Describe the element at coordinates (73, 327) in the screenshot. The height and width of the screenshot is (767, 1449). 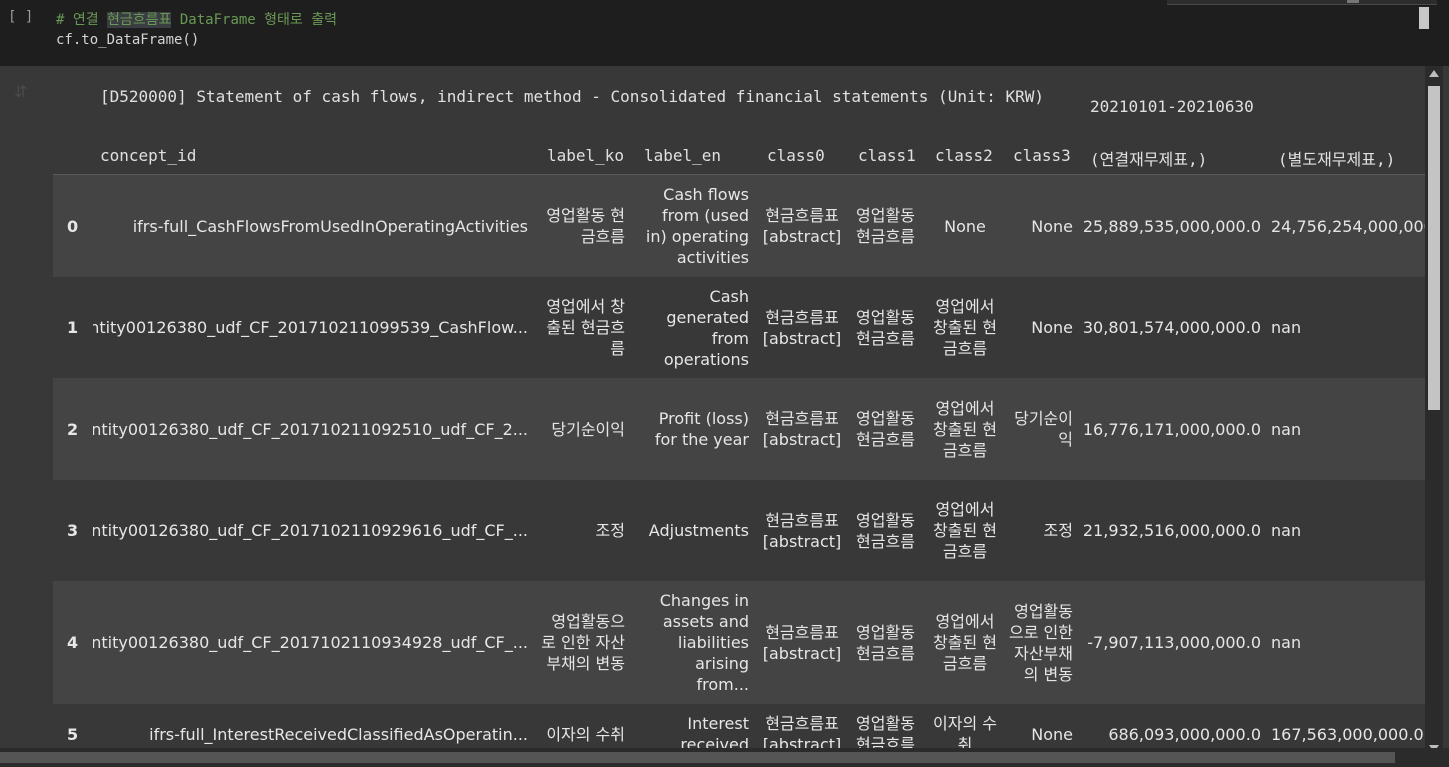
I see `row-index-text: 1` at that location.